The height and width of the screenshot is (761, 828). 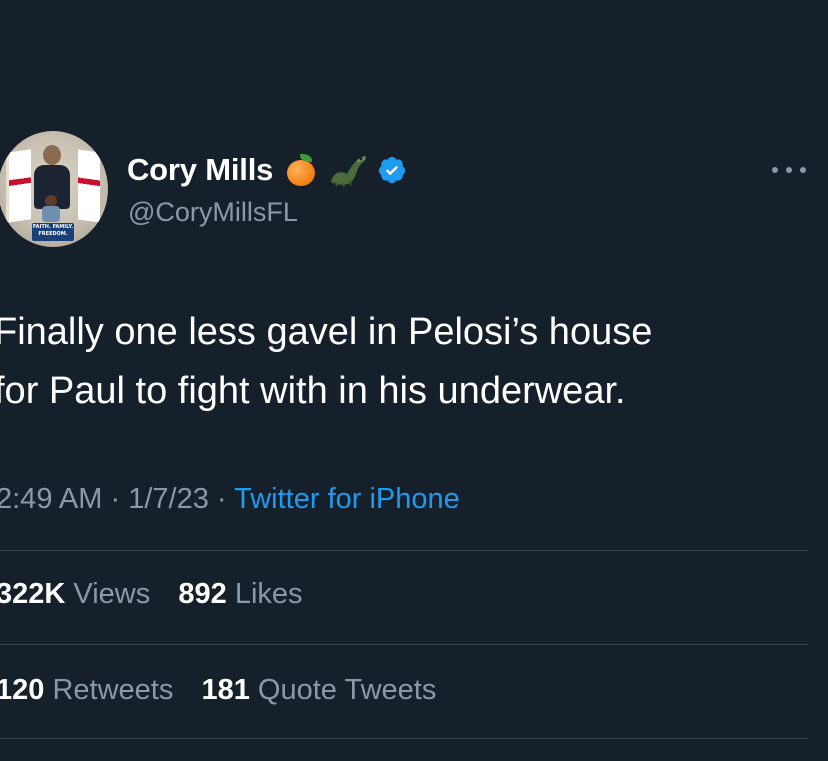 What do you see at coordinates (392, 170) in the screenshot?
I see `verified-badge-icon` at bounding box center [392, 170].